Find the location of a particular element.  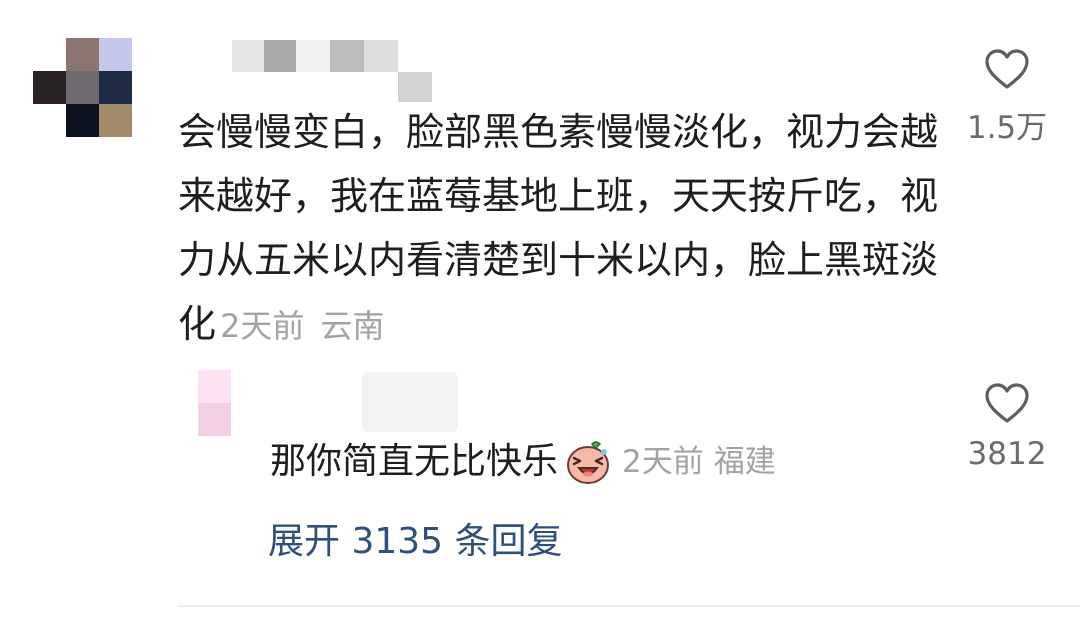

laughing-pig-emoji is located at coordinates (588, 462).